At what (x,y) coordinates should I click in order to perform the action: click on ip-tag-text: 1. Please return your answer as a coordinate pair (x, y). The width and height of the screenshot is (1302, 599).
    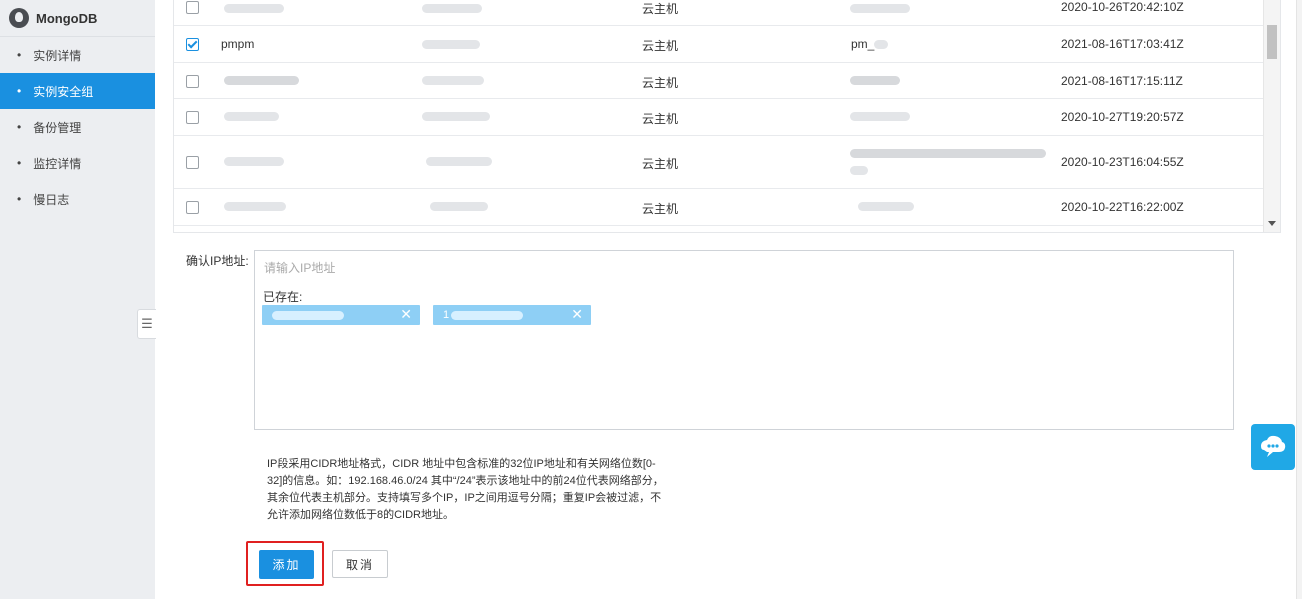
    Looking at the image, I should click on (446, 315).